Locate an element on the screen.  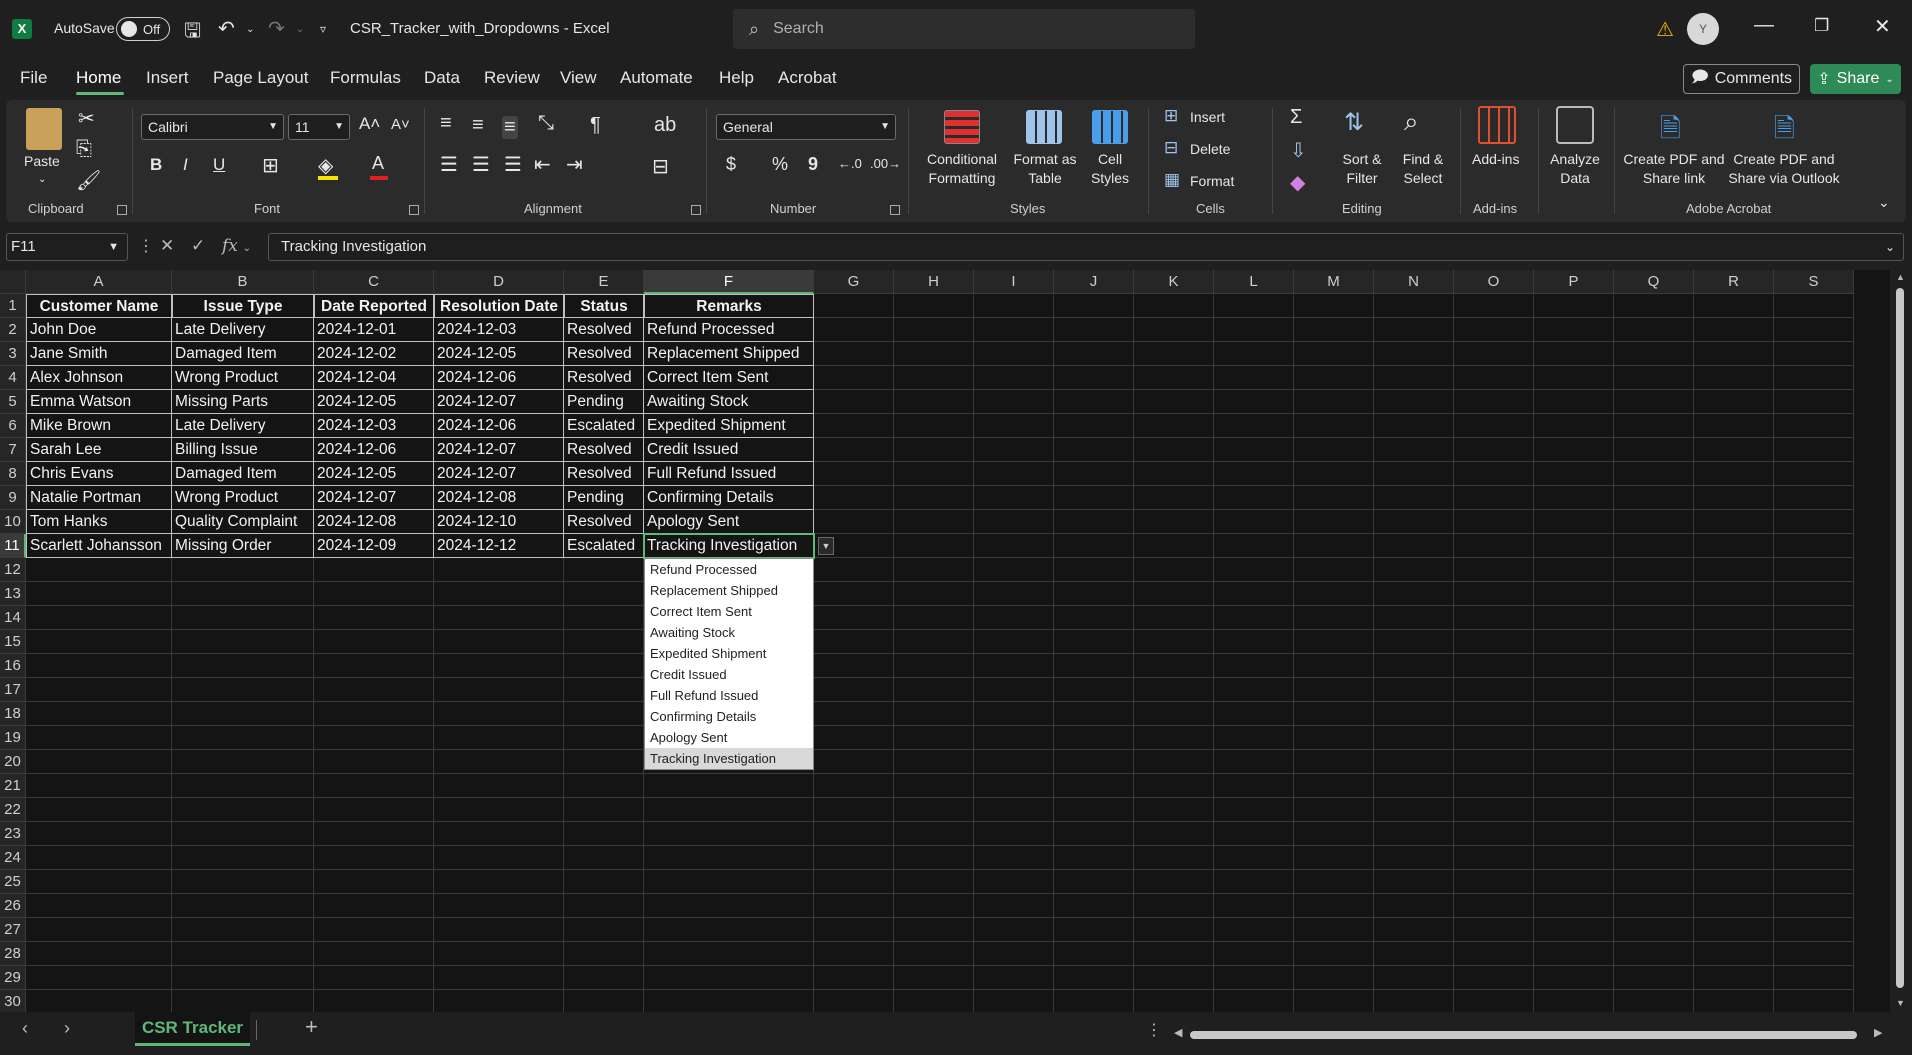
table-cell: Pending is located at coordinates (604, 402).